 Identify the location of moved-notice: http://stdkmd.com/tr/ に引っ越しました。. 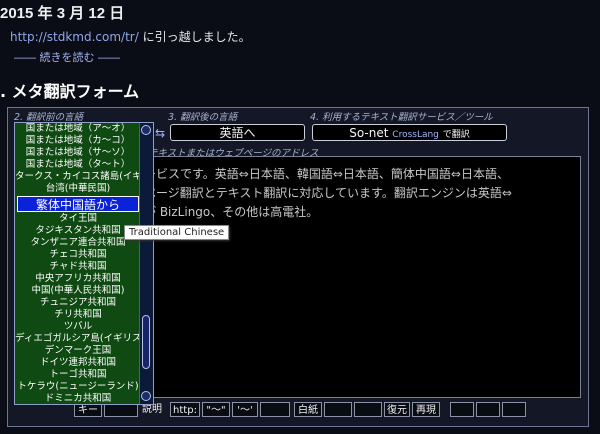
(130, 36).